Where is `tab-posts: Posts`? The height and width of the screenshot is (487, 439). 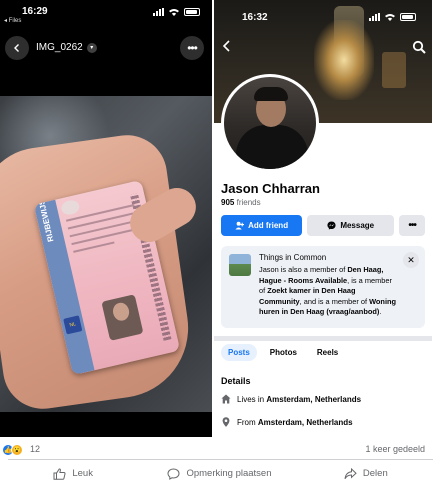
tab-posts: Posts is located at coordinates (239, 352).